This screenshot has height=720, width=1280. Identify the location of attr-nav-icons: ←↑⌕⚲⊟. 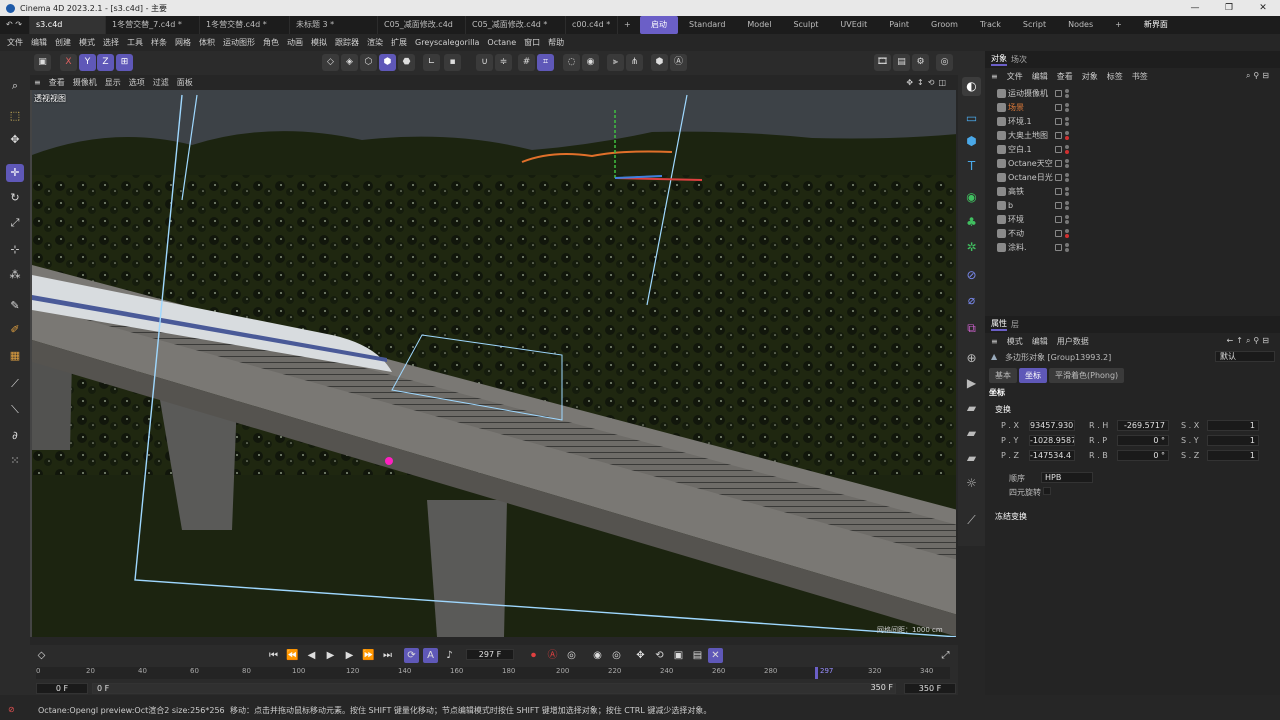
(1249, 341).